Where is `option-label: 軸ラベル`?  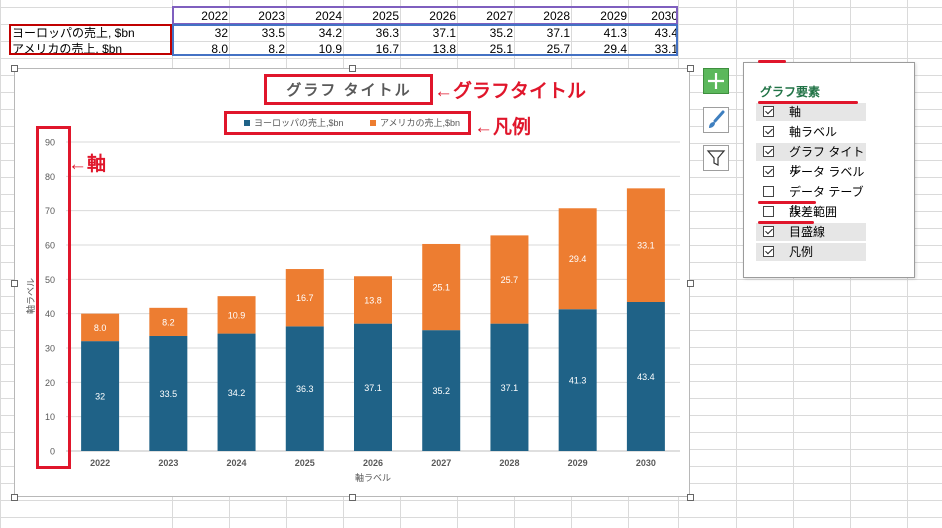
option-label: 軸ラベル is located at coordinates (813, 132).